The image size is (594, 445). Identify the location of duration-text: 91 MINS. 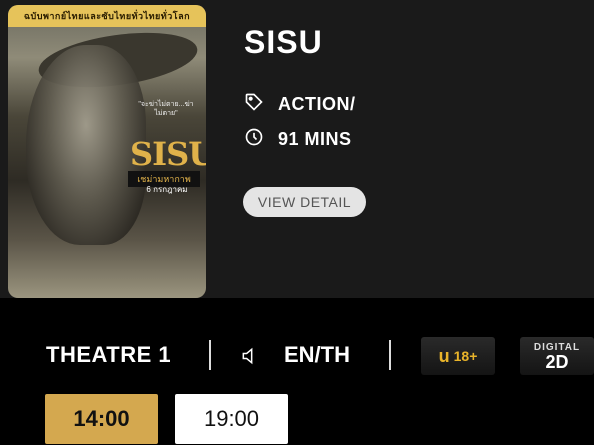
(315, 139).